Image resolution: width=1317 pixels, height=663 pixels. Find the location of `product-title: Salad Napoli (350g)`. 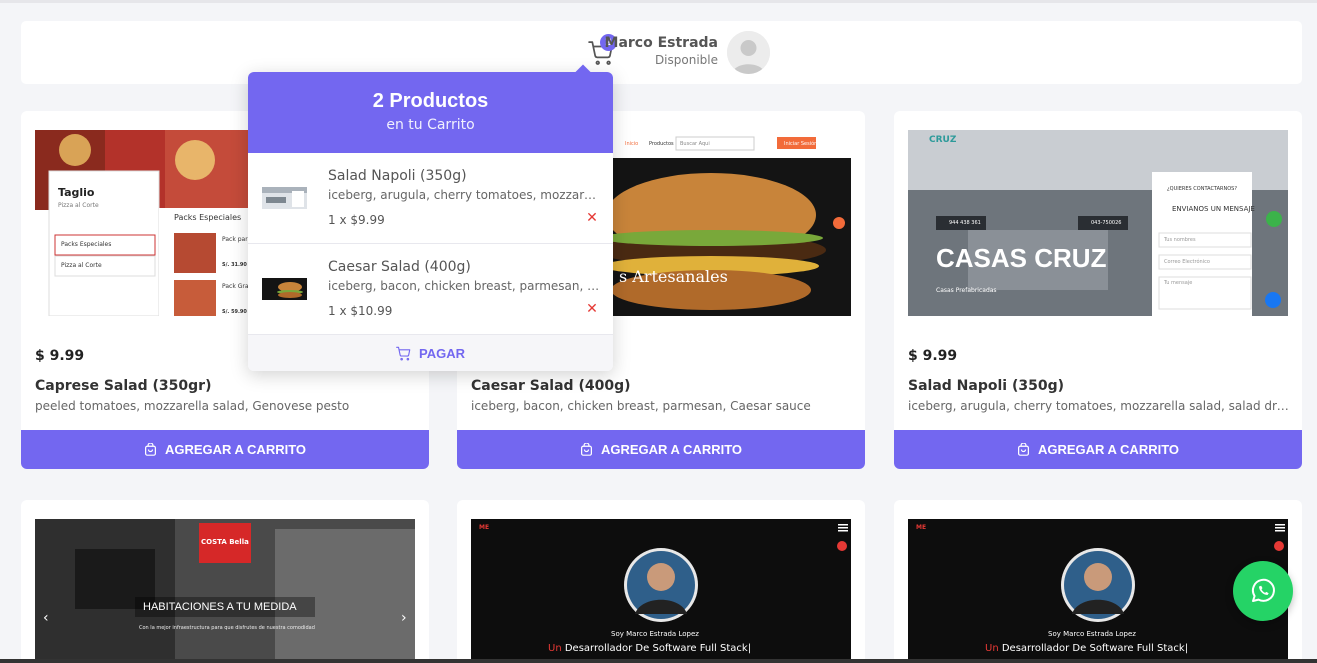

product-title: Salad Napoli (350g) is located at coordinates (986, 386).